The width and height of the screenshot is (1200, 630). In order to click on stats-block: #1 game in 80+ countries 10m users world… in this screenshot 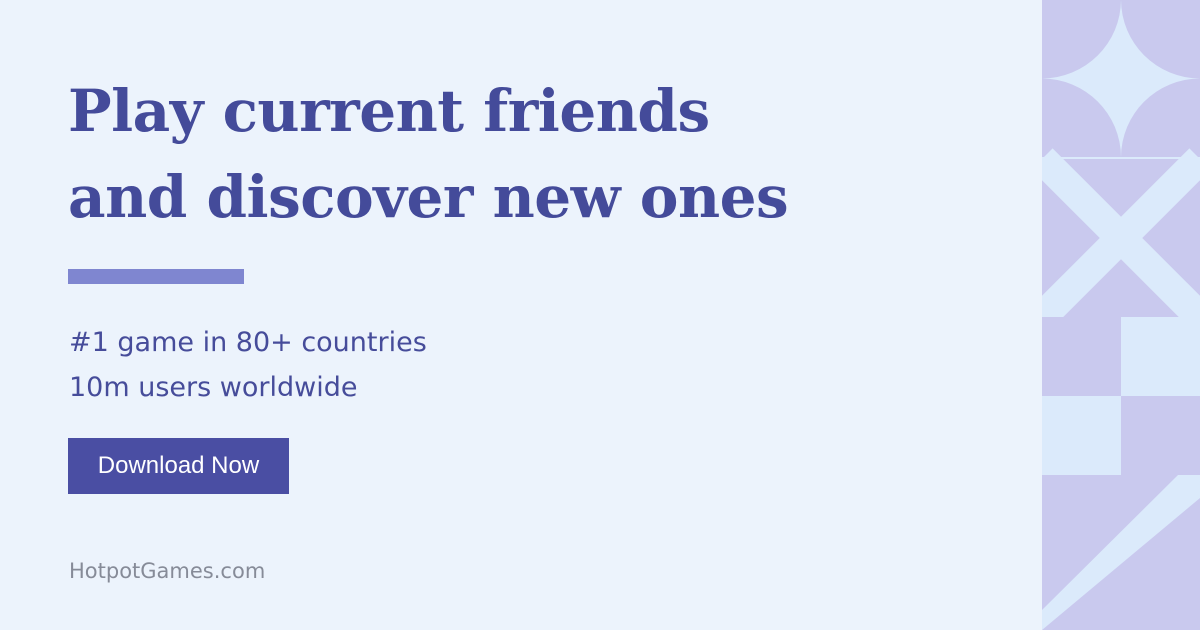, I will do `click(248, 365)`.